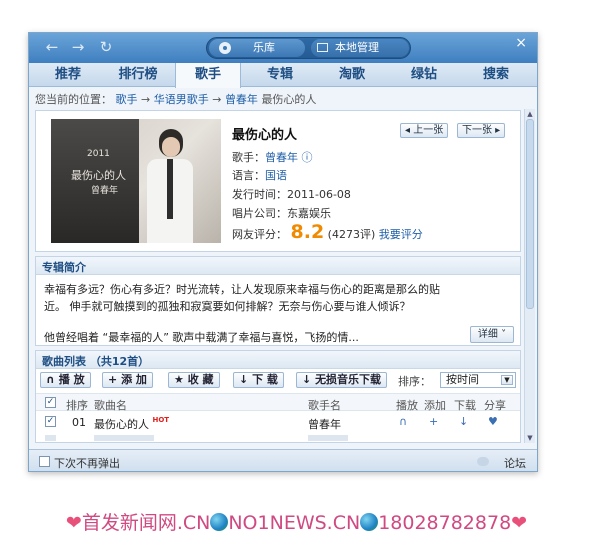  What do you see at coordinates (328, 438) in the screenshot?
I see `row-placeholder` at bounding box center [328, 438].